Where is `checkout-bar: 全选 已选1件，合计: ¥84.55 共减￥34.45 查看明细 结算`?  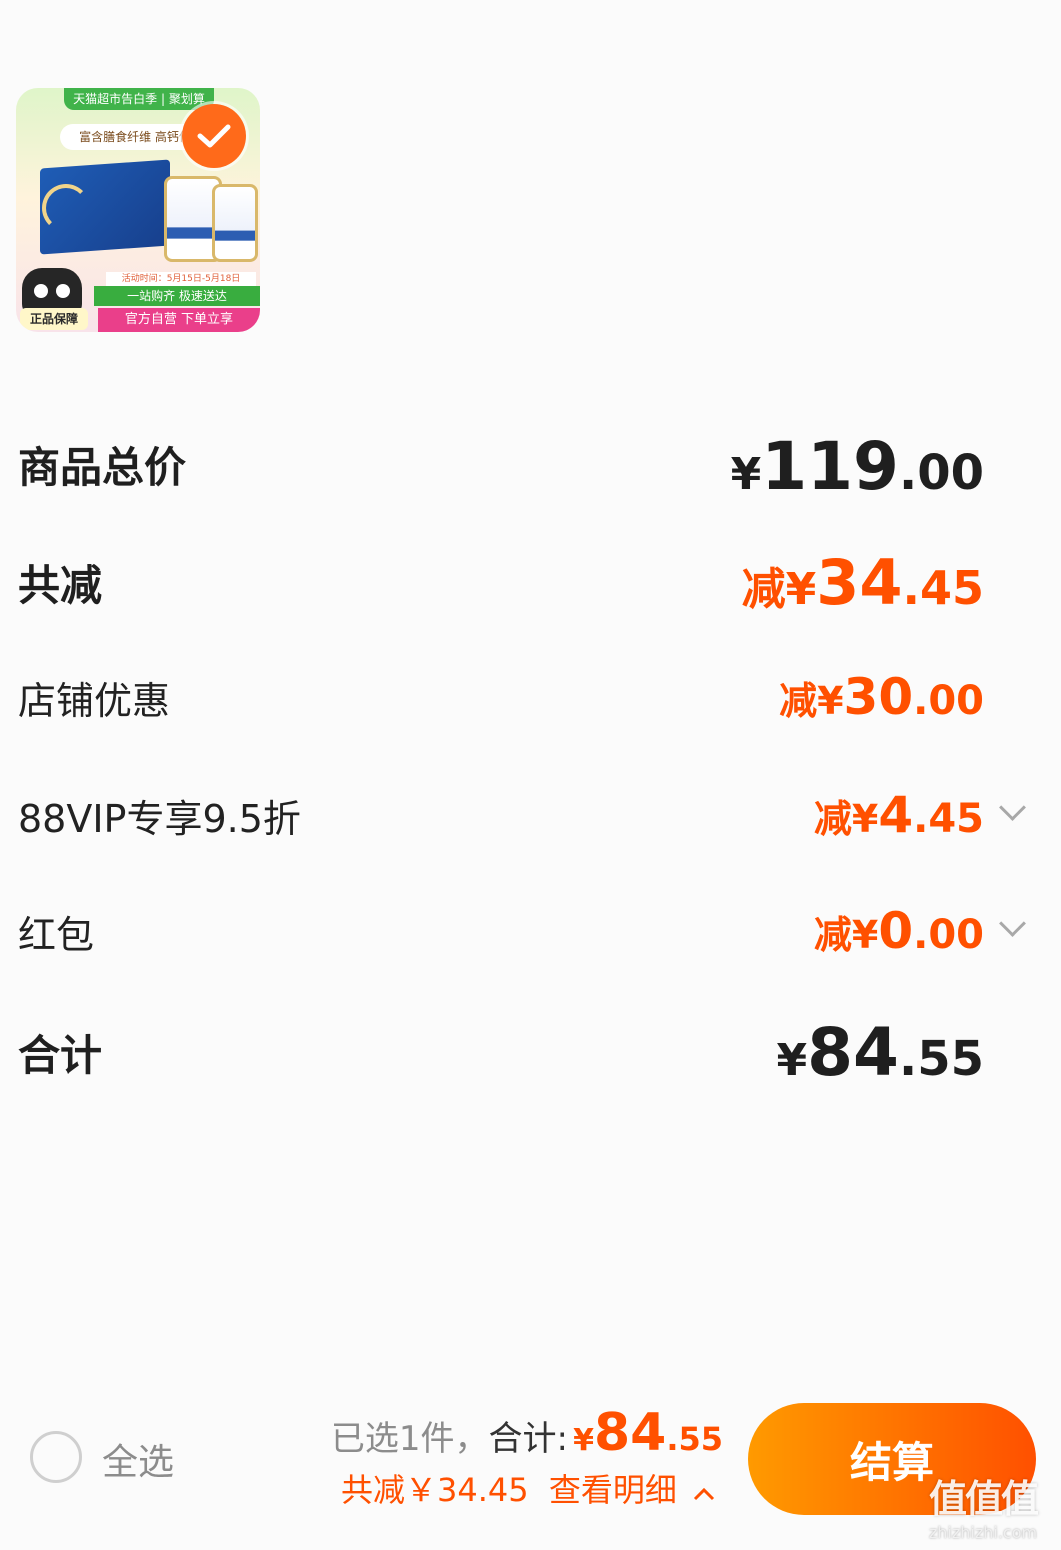 checkout-bar: 全选 已选1件，合计: ¥84.55 共减￥34.45 查看明细 结算 is located at coordinates (530, 1465).